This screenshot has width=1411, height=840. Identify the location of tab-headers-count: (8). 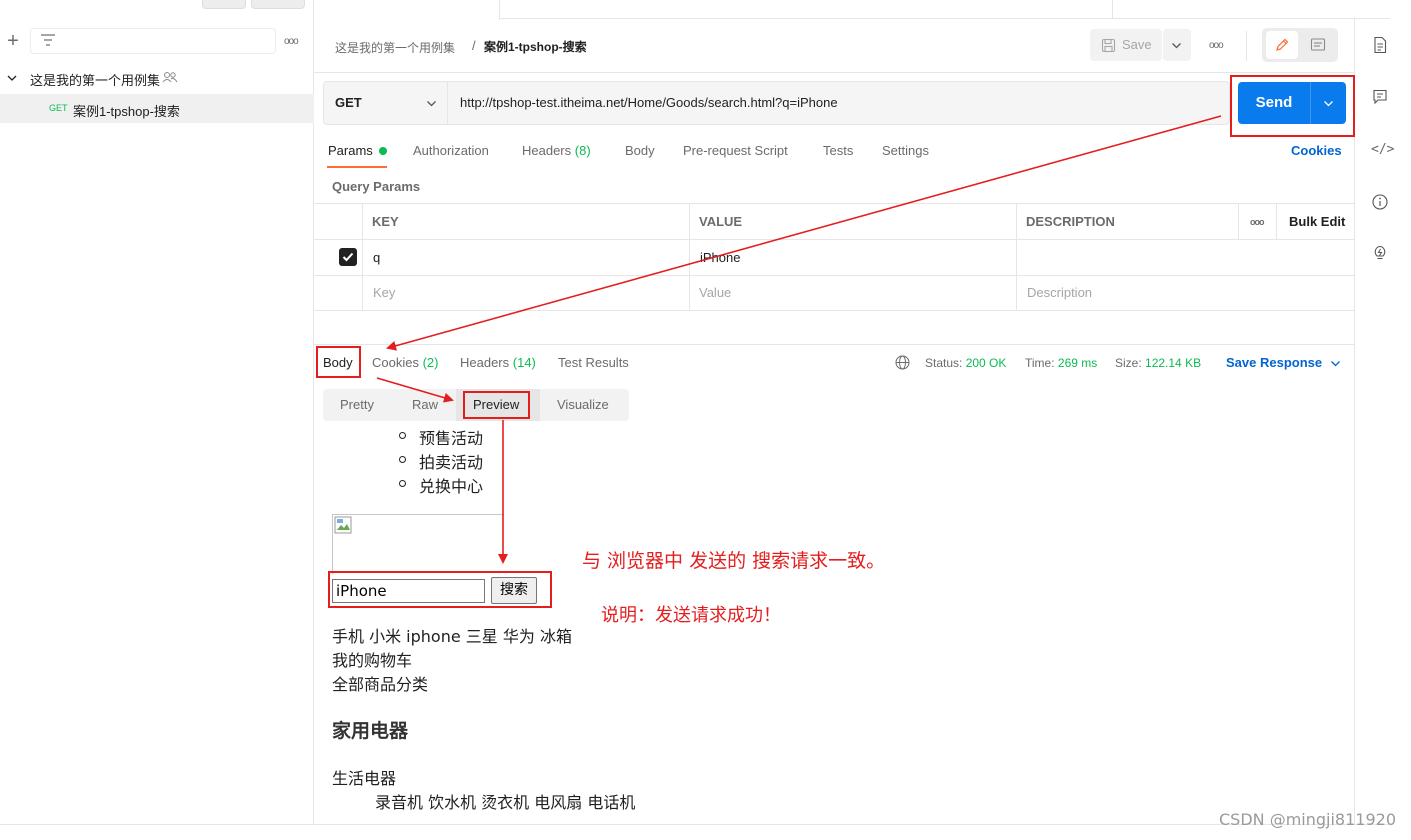
(582, 150).